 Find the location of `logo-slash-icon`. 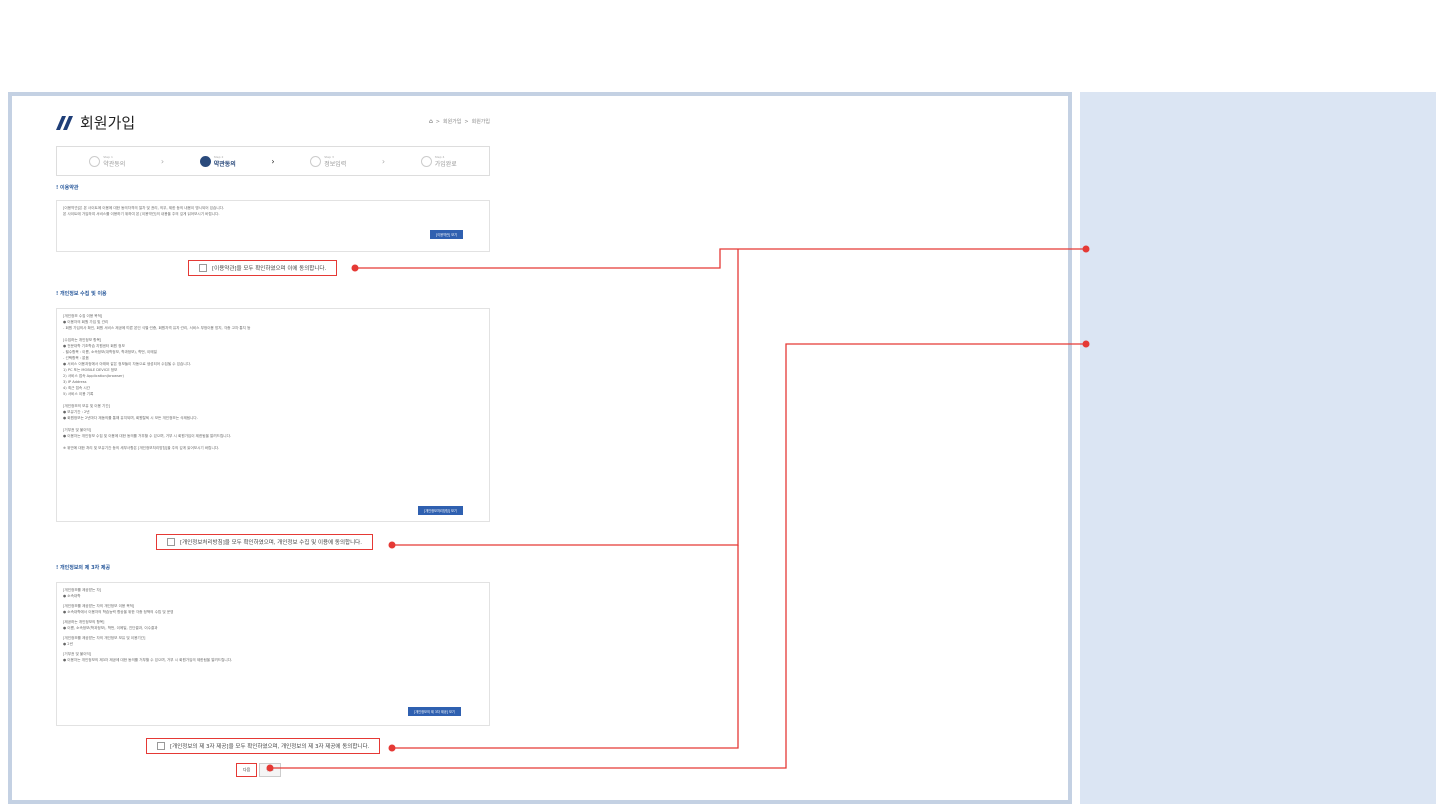

logo-slash-icon is located at coordinates (64, 123).